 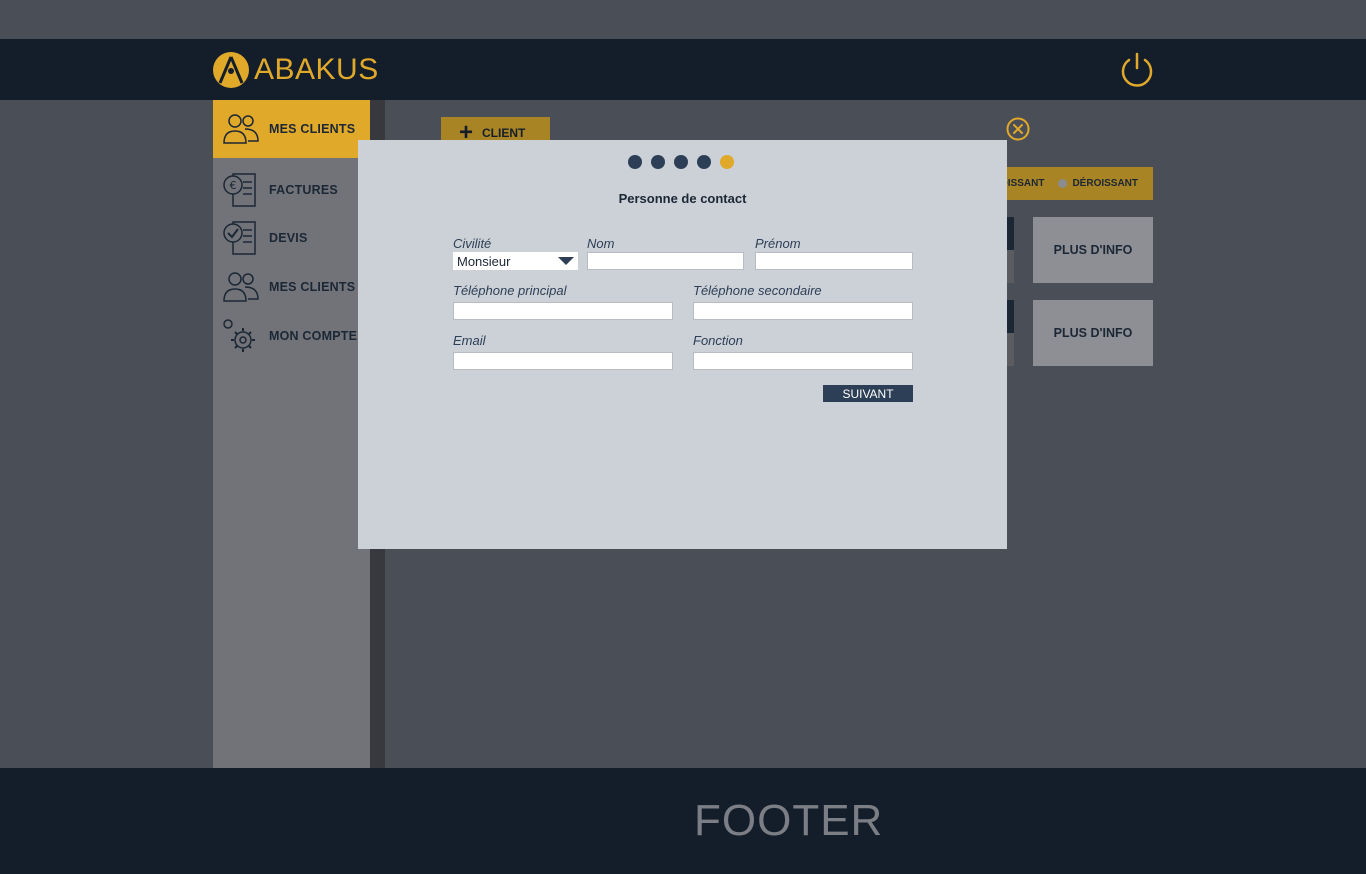 I want to click on civilite-value: Monsieur, so click(x=484, y=261).